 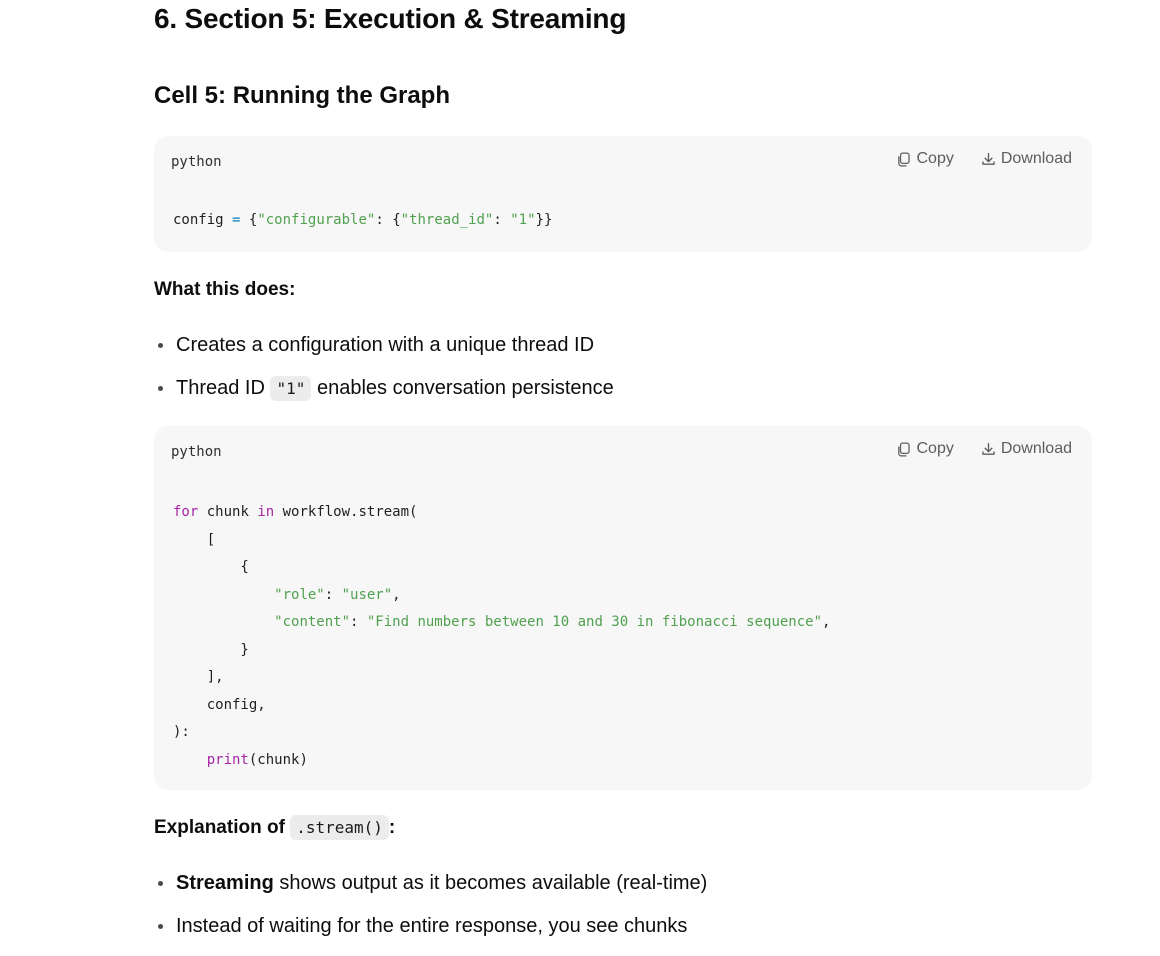 What do you see at coordinates (367, 594) in the screenshot?
I see `code-string: "user"` at bounding box center [367, 594].